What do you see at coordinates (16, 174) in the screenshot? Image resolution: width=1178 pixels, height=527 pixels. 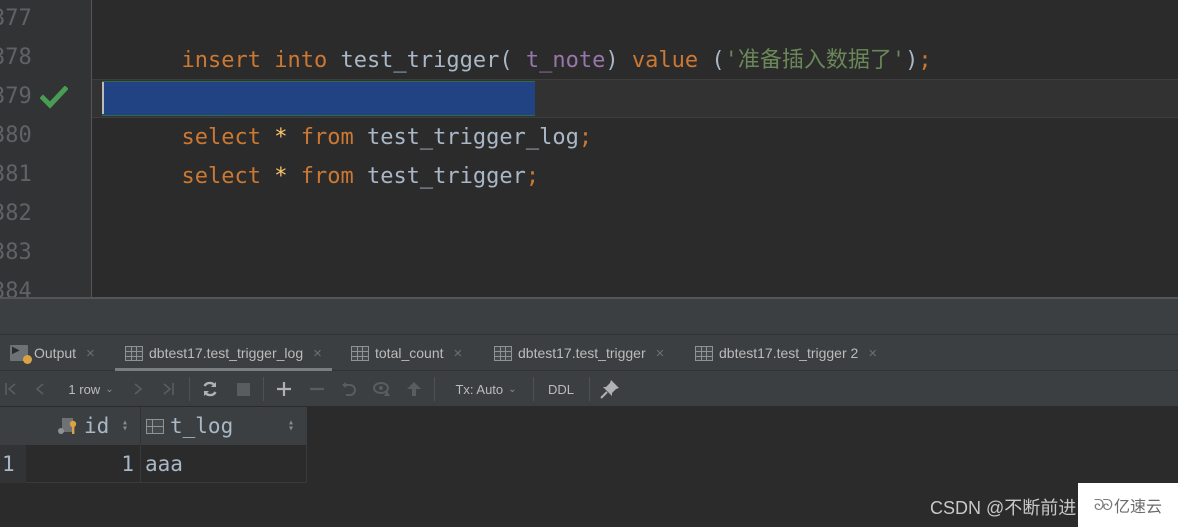 I see `line-number: 381` at bounding box center [16, 174].